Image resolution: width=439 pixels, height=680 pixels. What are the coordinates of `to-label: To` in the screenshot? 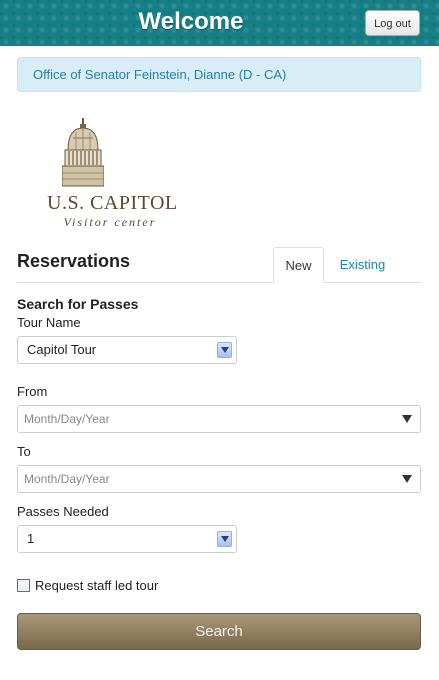 It's located at (24, 451).